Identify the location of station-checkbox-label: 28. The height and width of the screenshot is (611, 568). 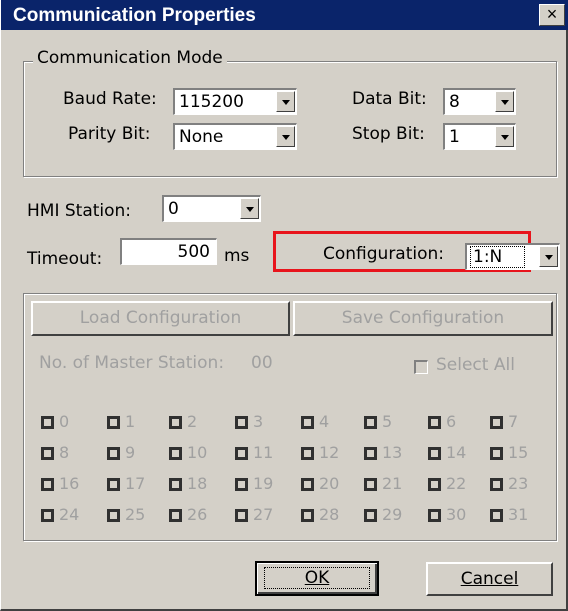
(329, 514).